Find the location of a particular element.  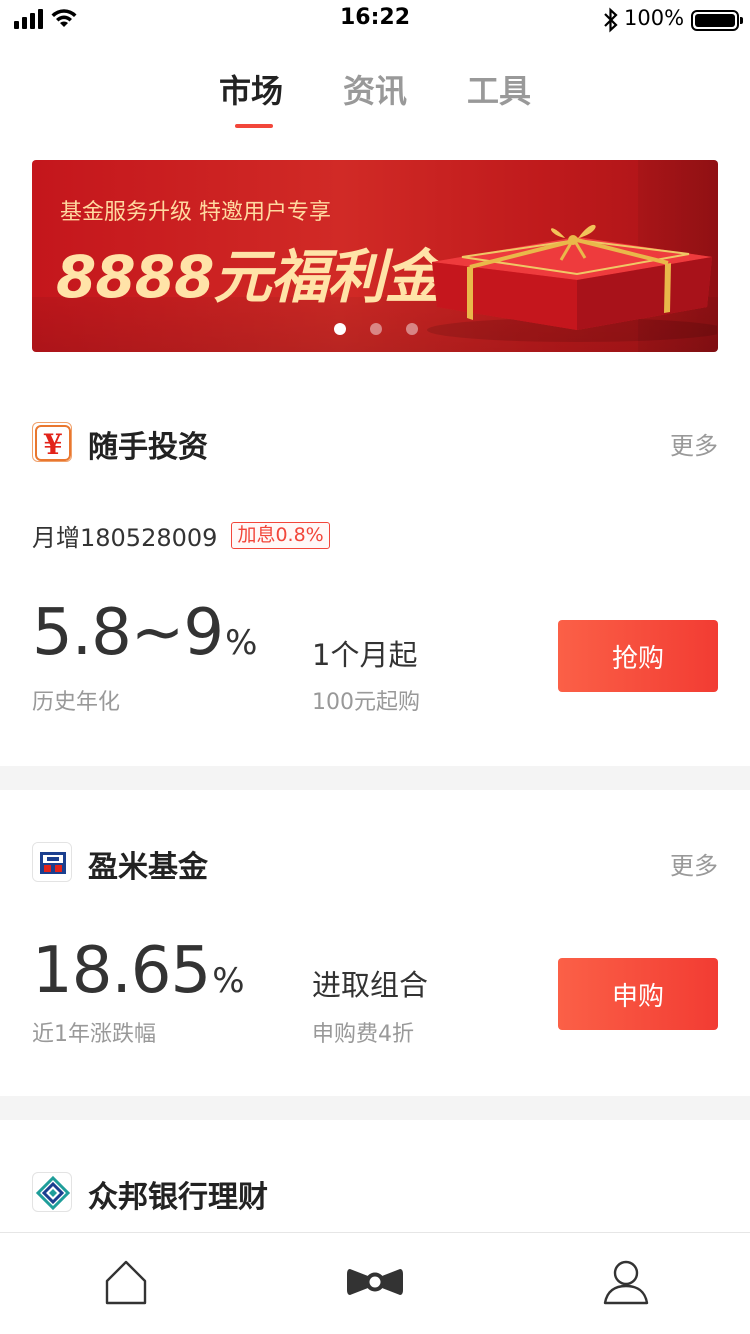

min-purchase-text: 100元起购 is located at coordinates (366, 702).